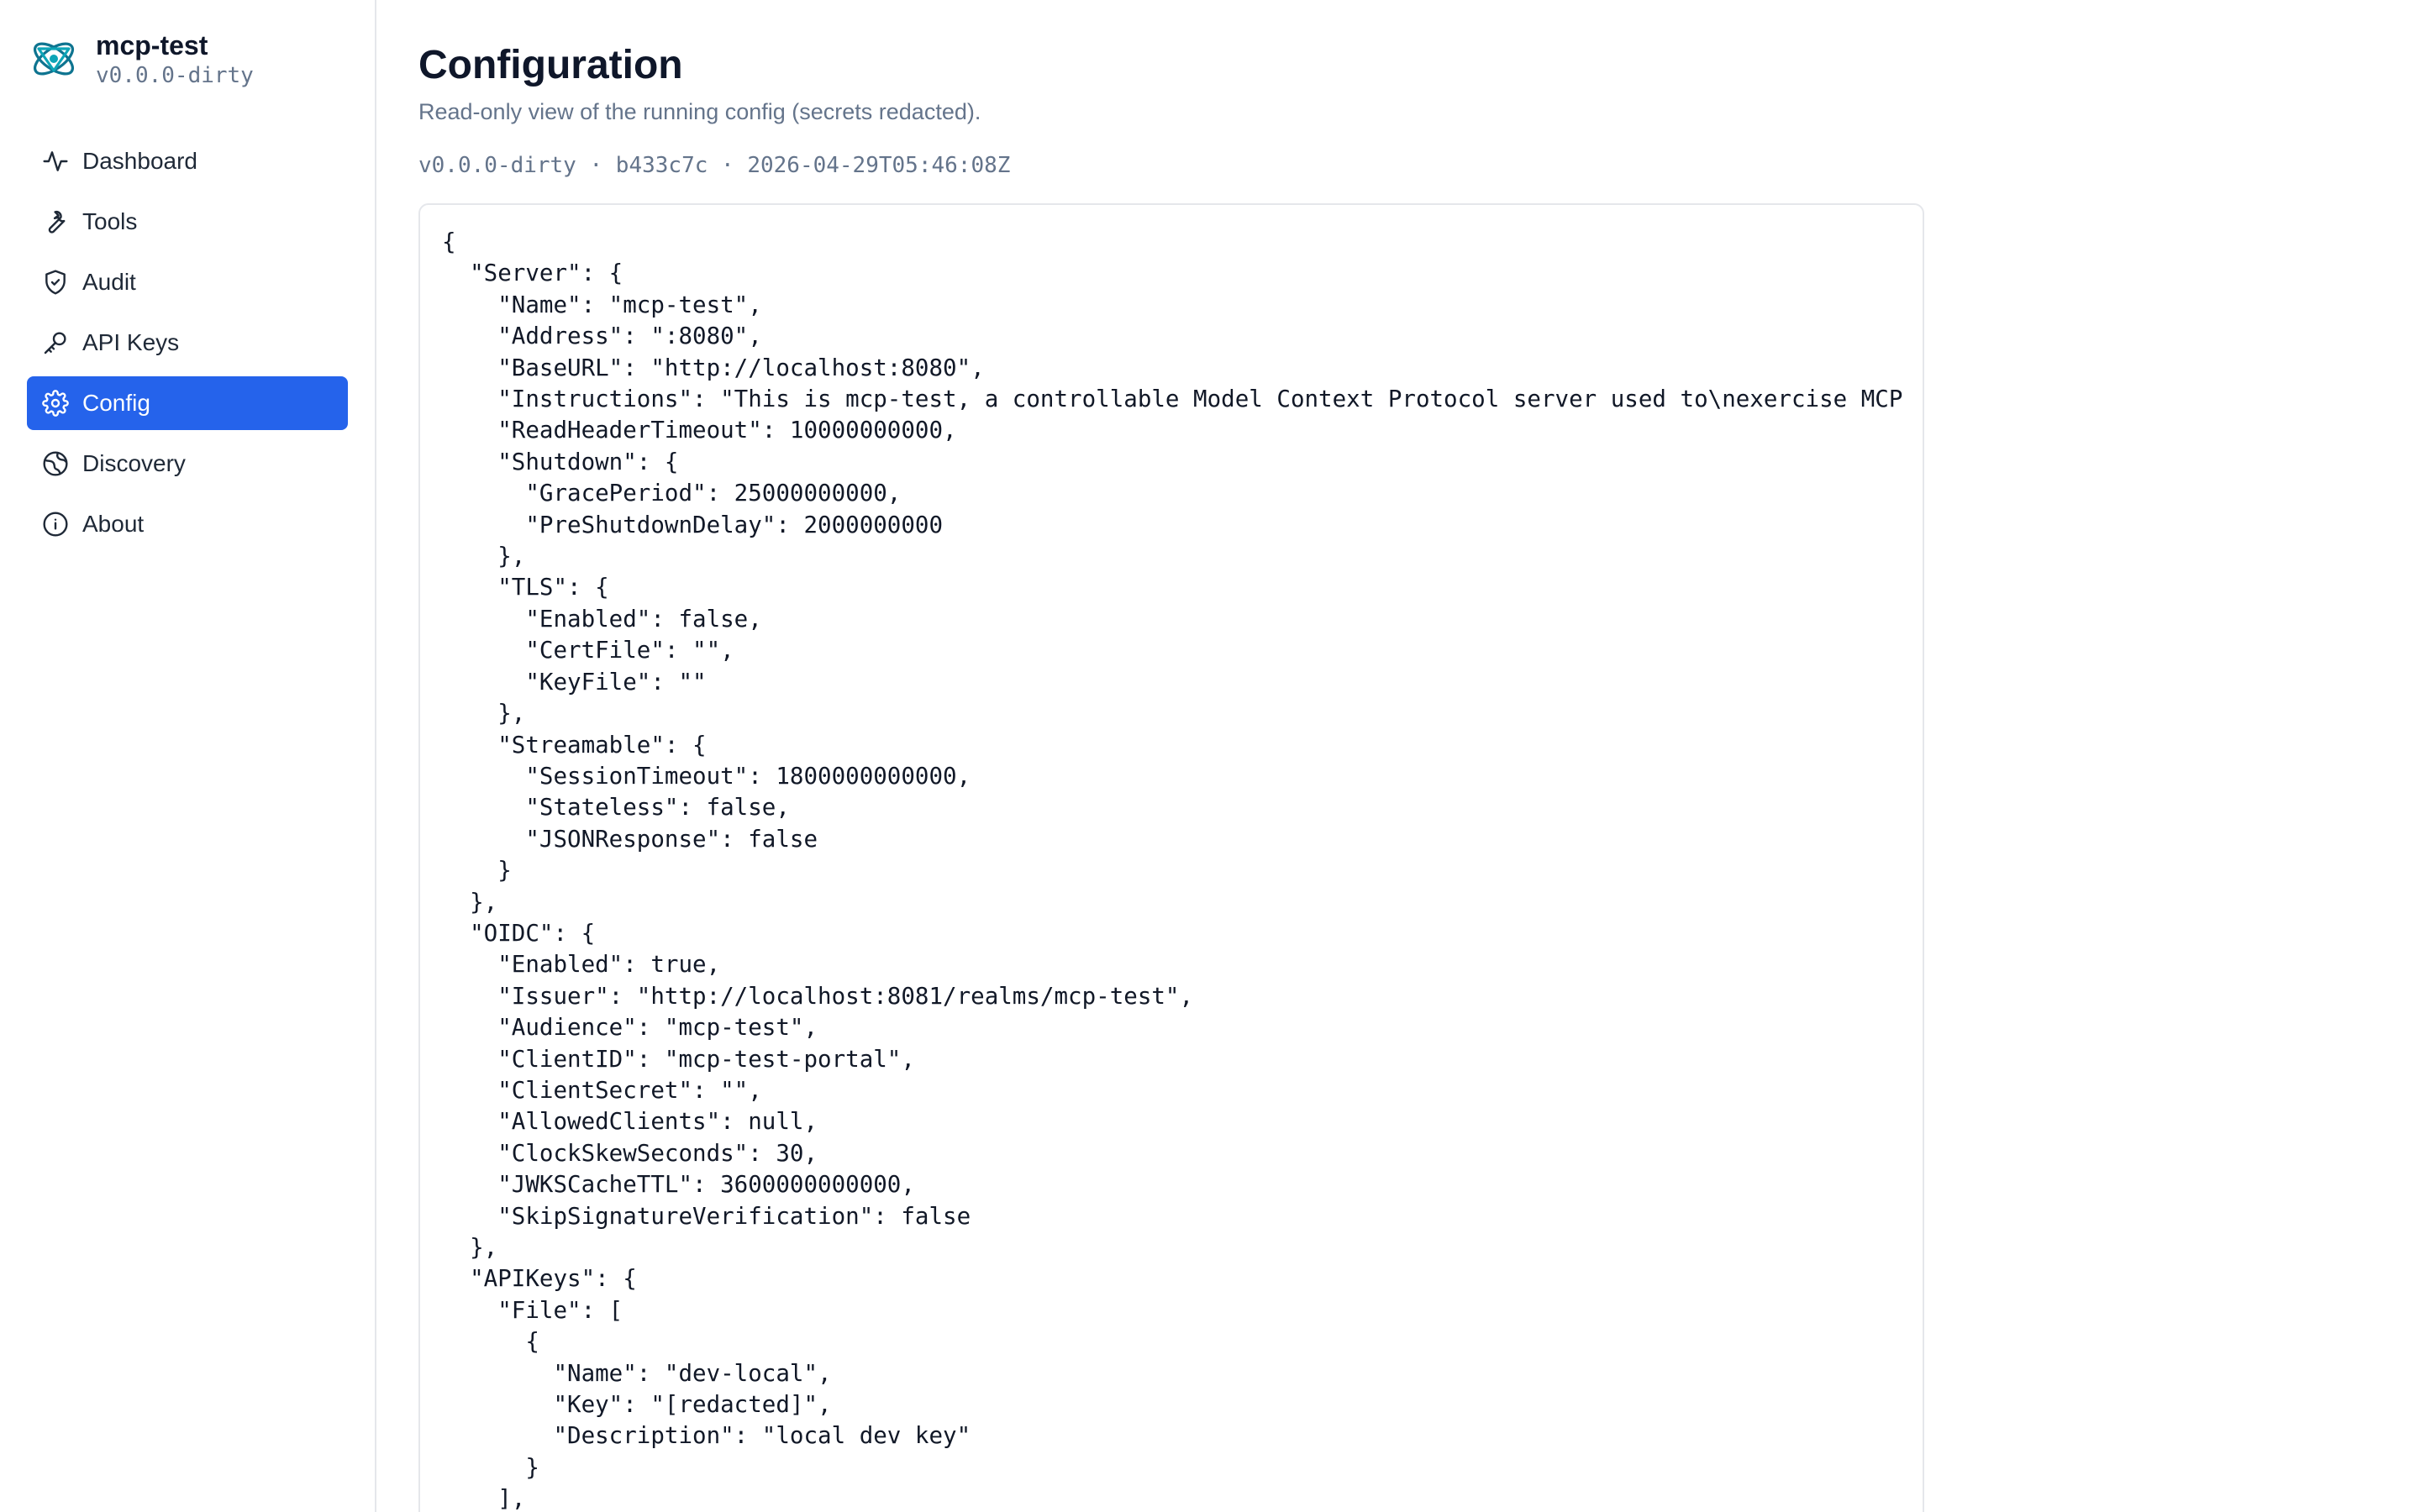  What do you see at coordinates (55, 342) in the screenshot?
I see `key-icon` at bounding box center [55, 342].